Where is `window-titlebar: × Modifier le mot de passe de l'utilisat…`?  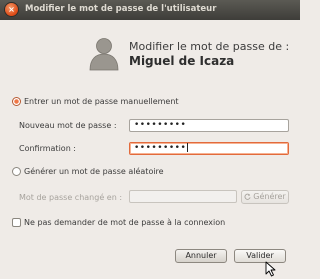 window-titlebar: × Modifier le mot de passe de l'utilisat… is located at coordinates (150, 10).